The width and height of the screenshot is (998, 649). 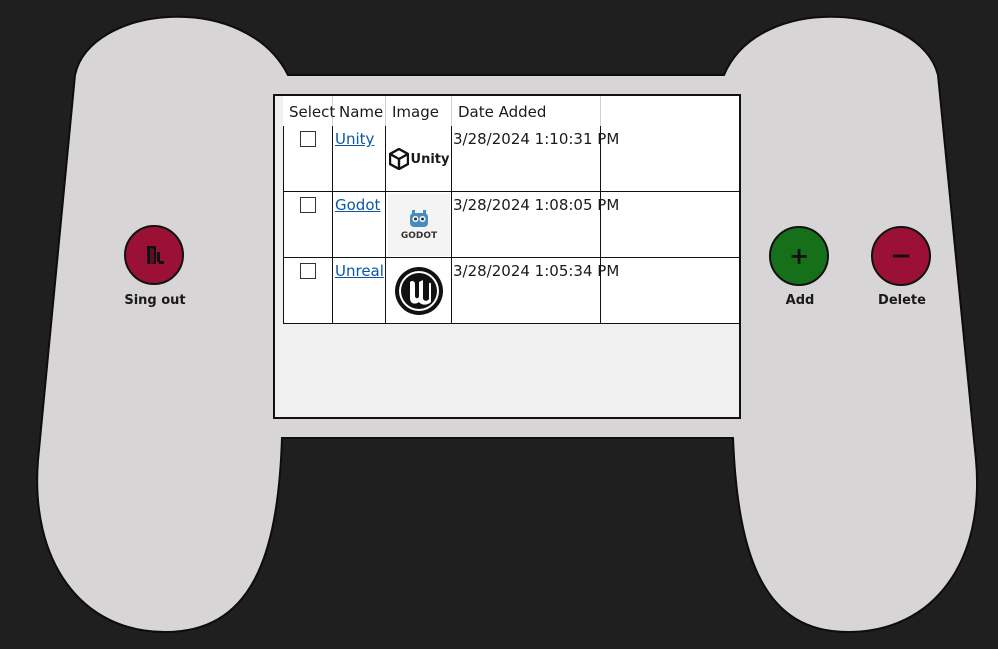 What do you see at coordinates (398, 159) in the screenshot?
I see `unity-cube-icon` at bounding box center [398, 159].